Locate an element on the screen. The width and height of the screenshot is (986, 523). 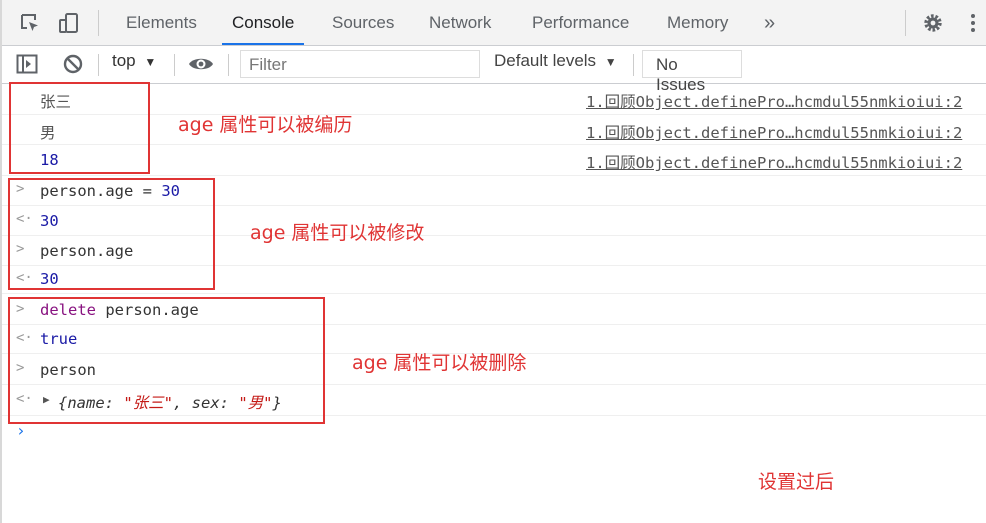
console-toolbar: top ▼ Filter Default levels ▼ No Issues is located at coordinates (494, 70).